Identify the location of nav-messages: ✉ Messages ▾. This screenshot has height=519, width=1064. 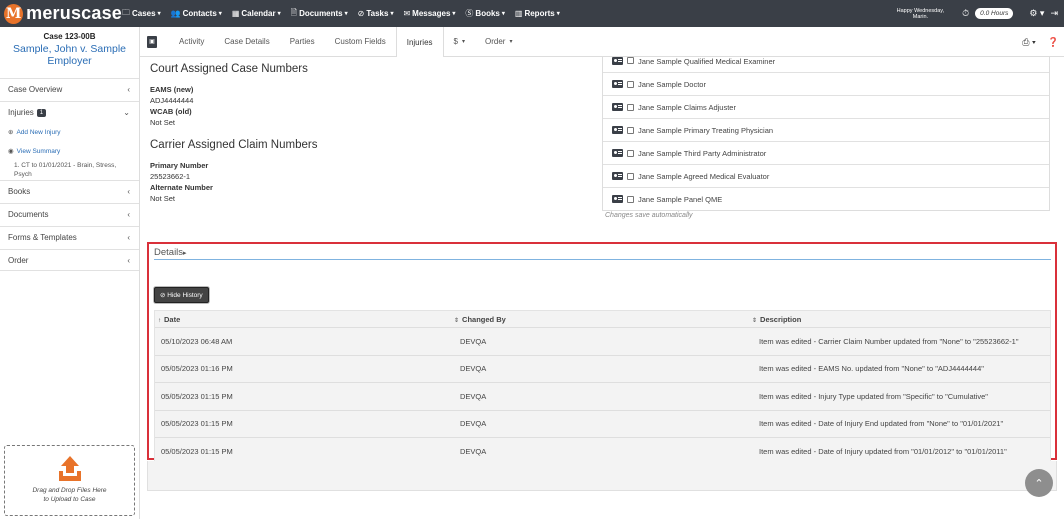
(429, 13).